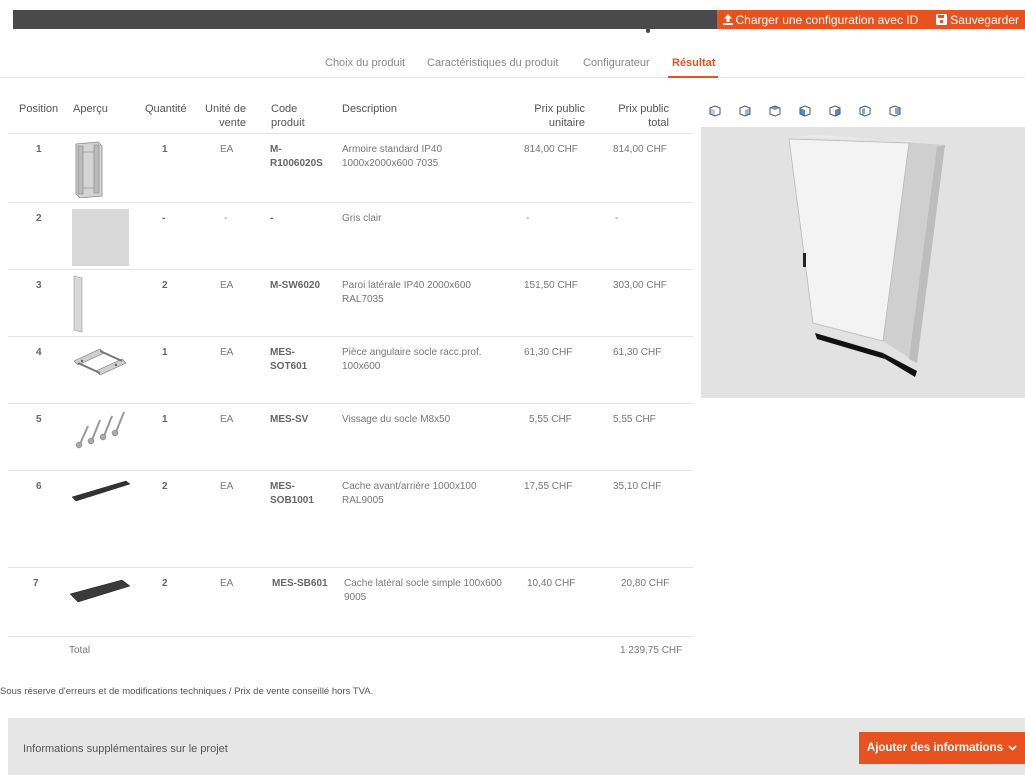 The image size is (1025, 775). Describe the element at coordinates (409, 493) in the screenshot. I see `row-description: Cache avant/arrière 1000x100 RAL9005` at that location.